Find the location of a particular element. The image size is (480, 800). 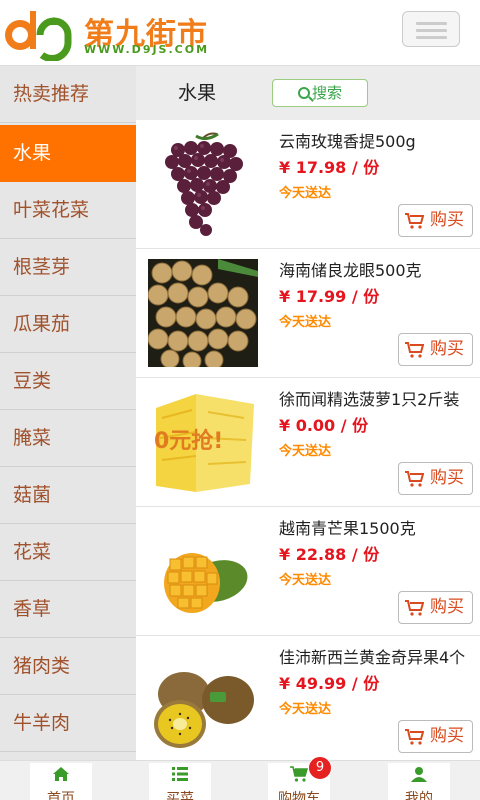

search-icon is located at coordinates (303, 93).